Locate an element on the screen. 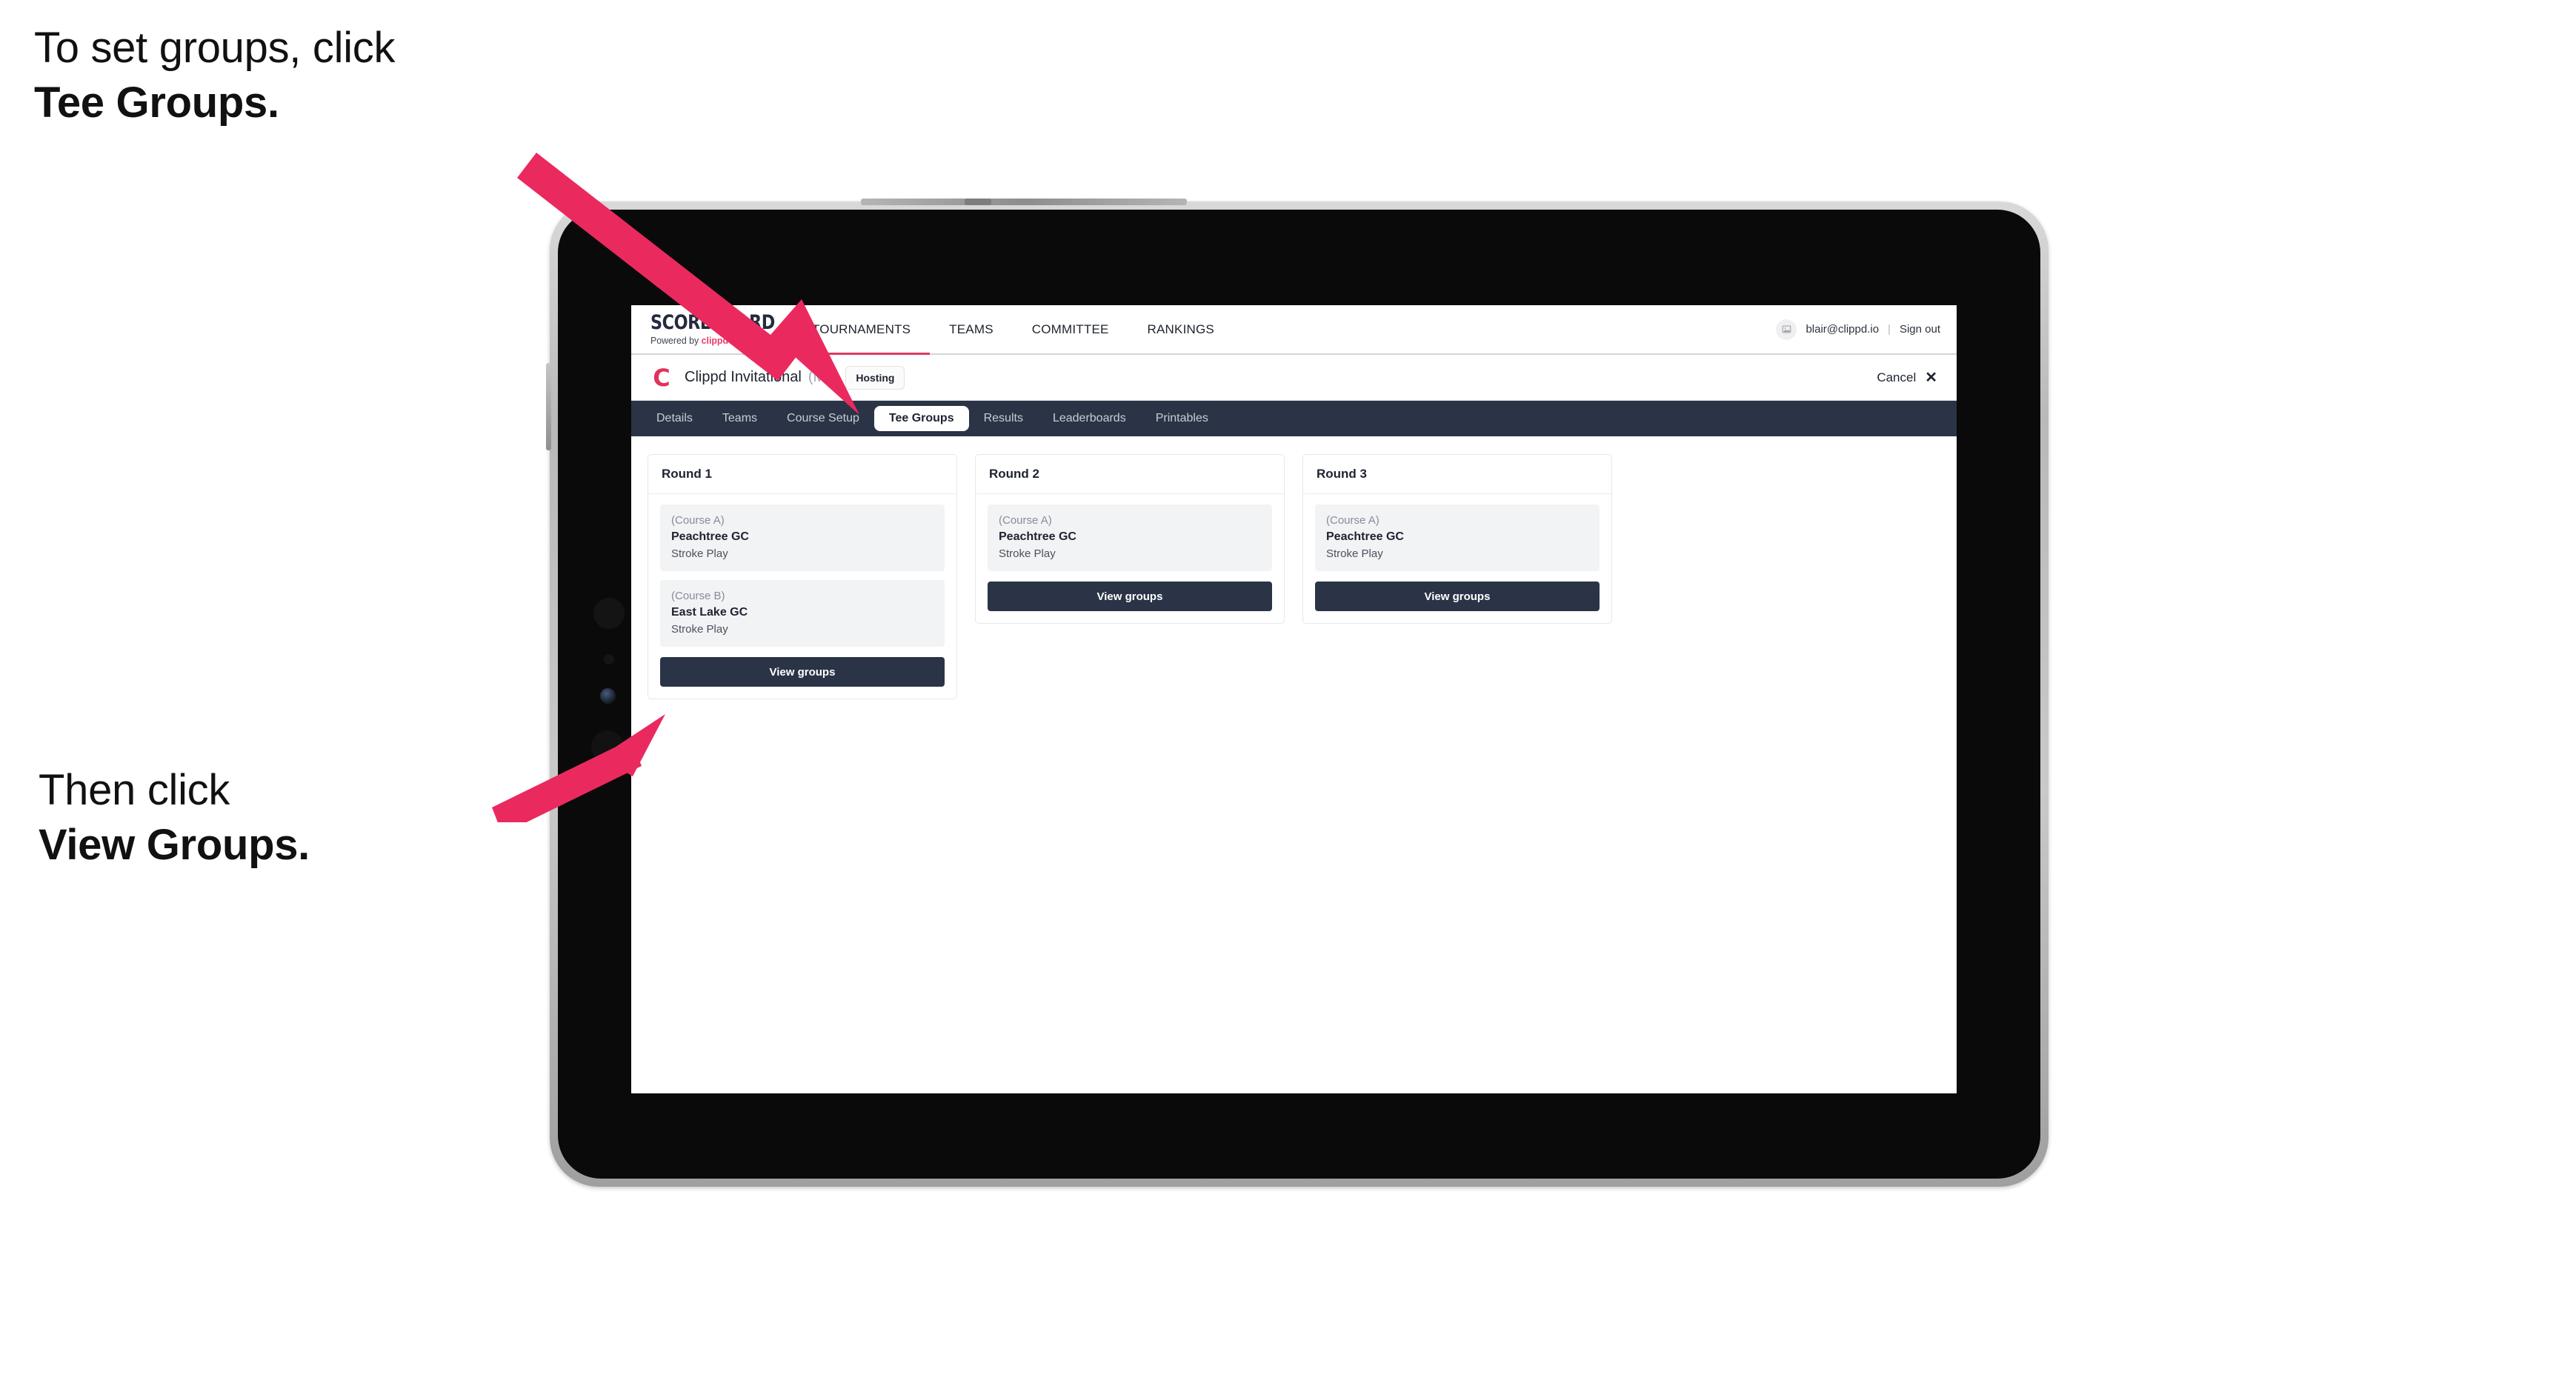 This screenshot has height=1386, width=2576. camera-lens-icon is located at coordinates (608, 696).